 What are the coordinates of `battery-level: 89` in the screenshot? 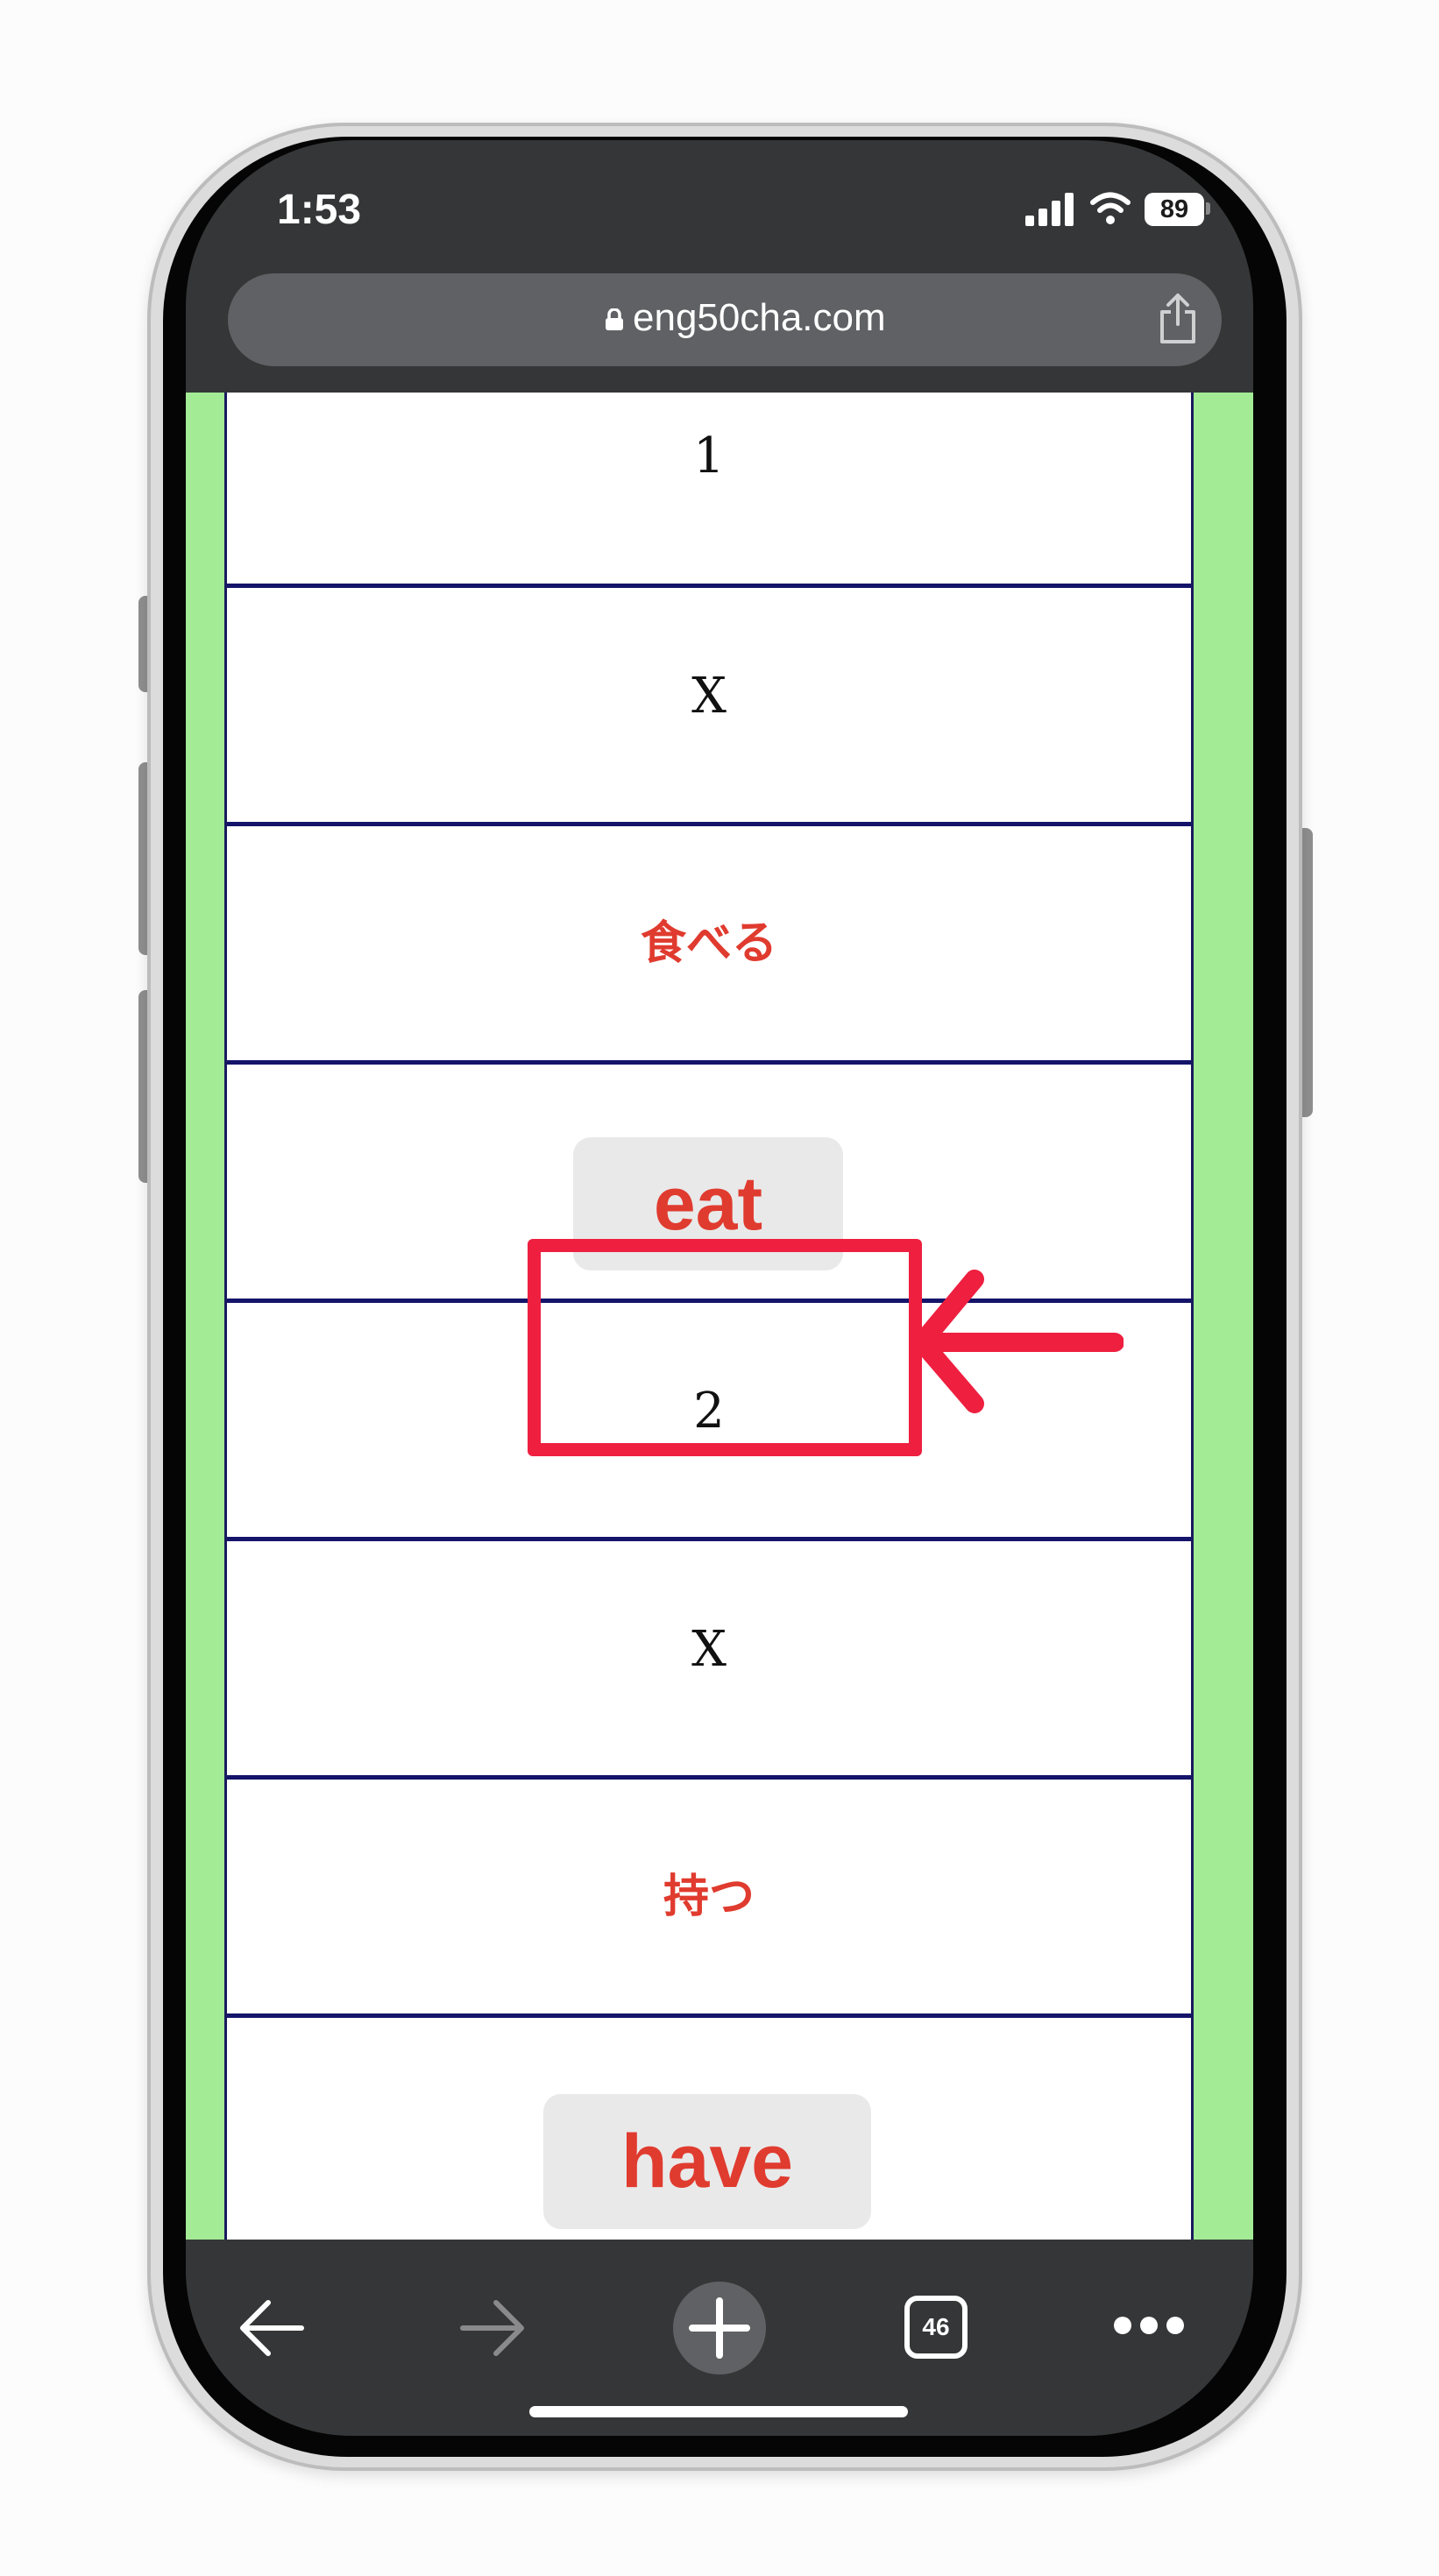 It's located at (1174, 209).